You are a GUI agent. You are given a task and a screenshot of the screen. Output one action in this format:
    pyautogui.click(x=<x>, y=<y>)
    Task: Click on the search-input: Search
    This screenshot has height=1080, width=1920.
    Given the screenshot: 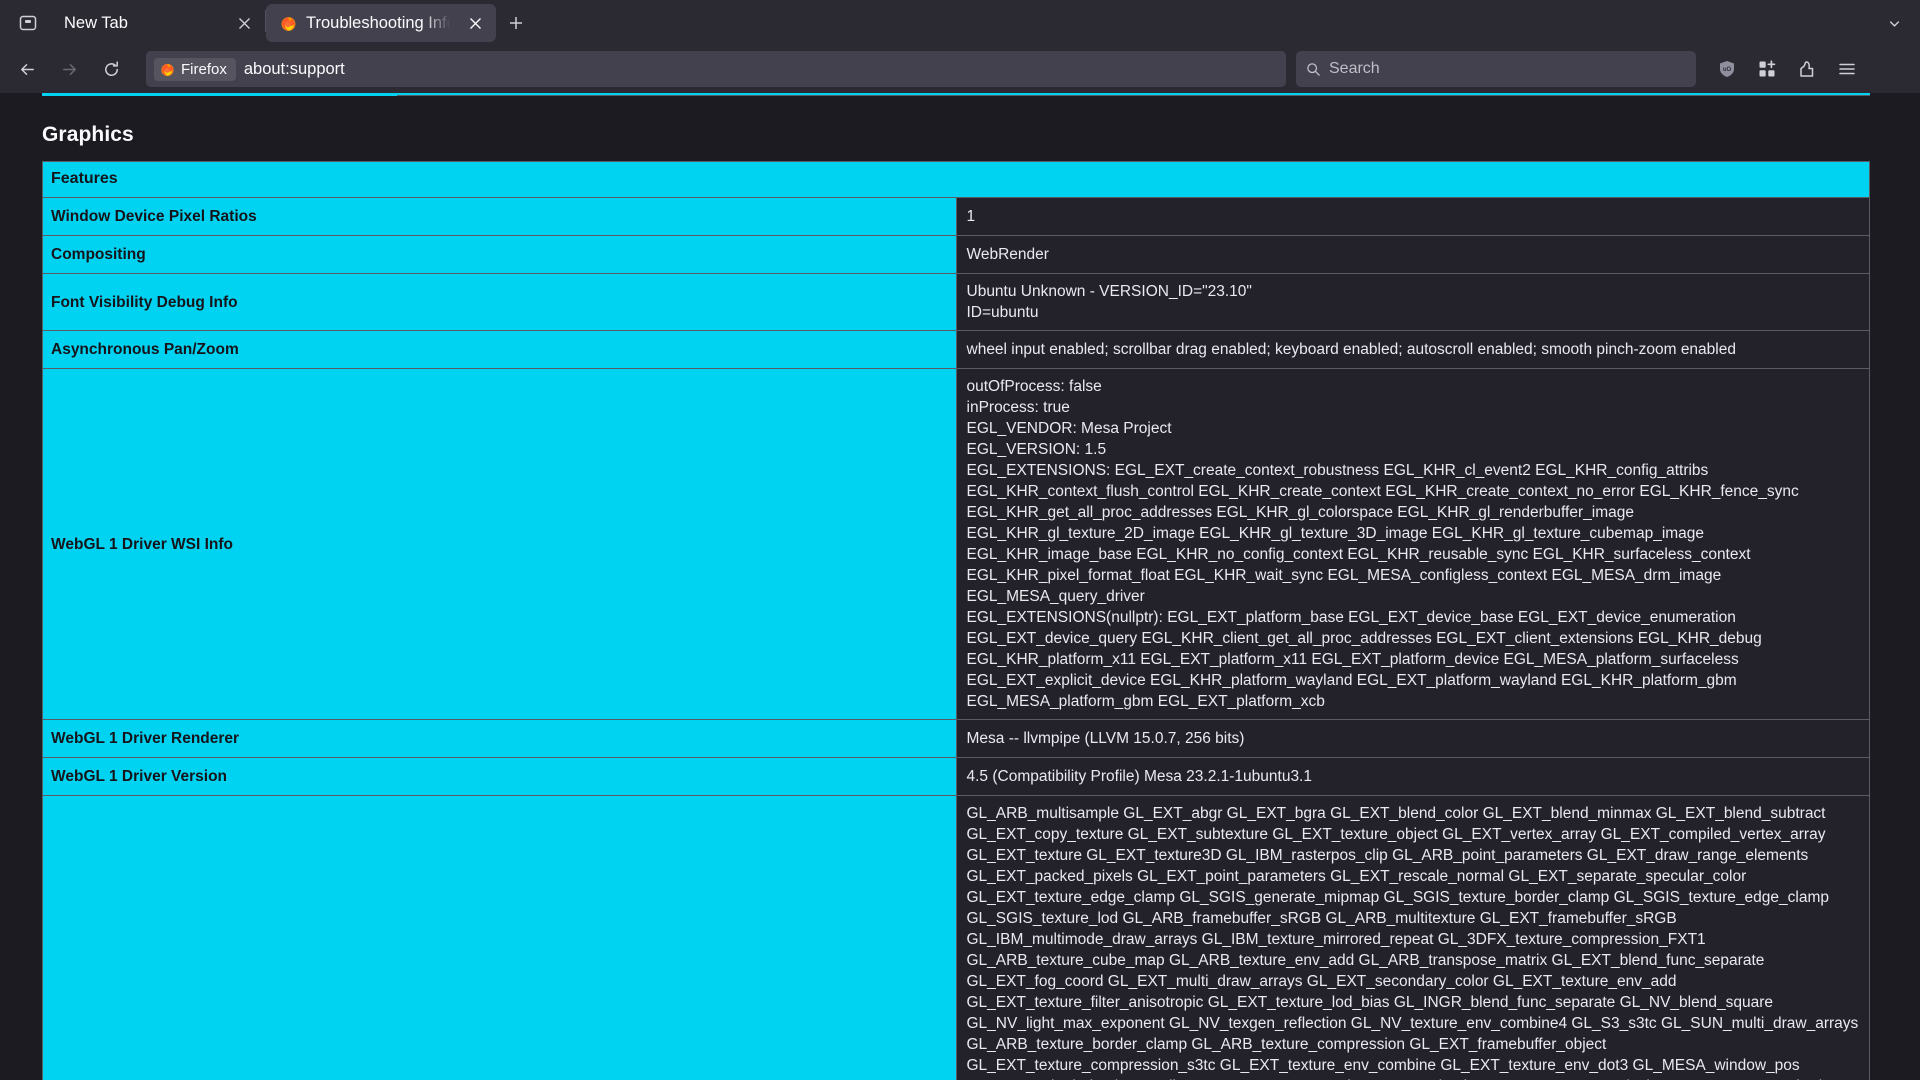 What is the action you would take?
    pyautogui.click(x=1354, y=69)
    